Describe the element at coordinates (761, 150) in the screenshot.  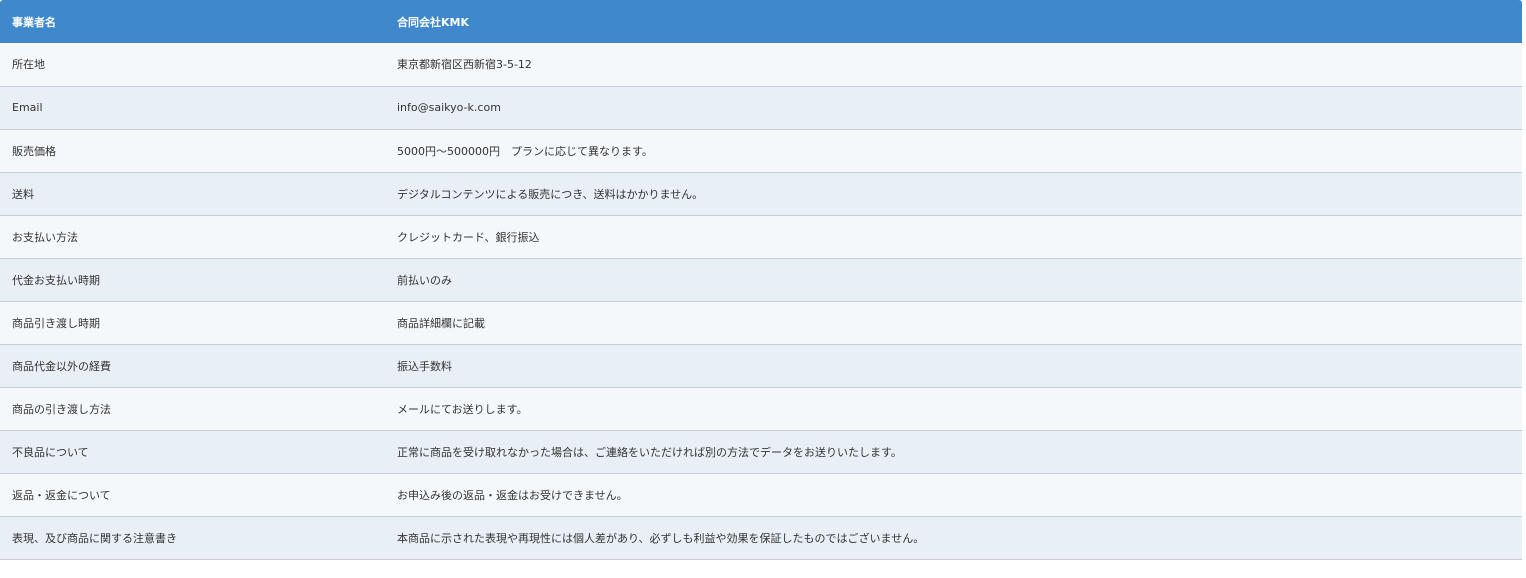
I see `table-row: 販売価格 5000円〜500000円 プランに応じて異なります。` at that location.